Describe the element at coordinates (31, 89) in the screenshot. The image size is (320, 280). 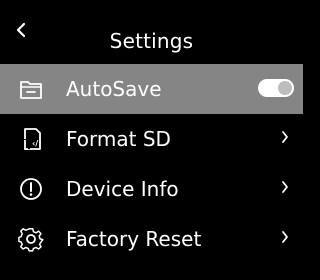
I see `folder-icon` at that location.